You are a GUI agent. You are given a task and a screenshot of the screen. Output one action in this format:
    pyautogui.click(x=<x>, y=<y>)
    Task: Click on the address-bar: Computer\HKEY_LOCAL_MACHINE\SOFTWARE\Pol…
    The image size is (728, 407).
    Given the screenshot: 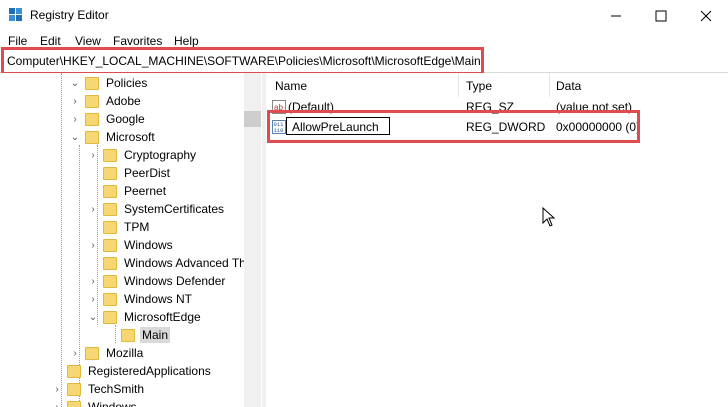 What is the action you would take?
    pyautogui.click(x=364, y=61)
    